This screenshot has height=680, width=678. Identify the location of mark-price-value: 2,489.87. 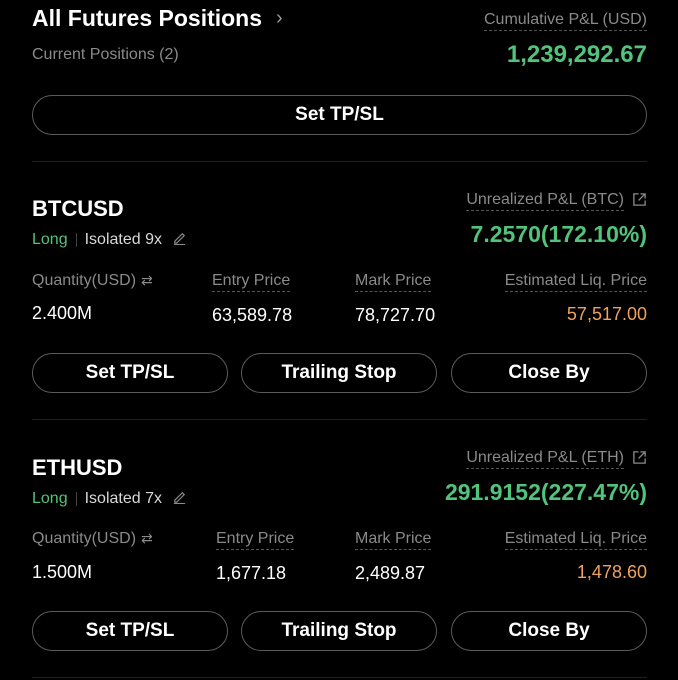
(390, 573).